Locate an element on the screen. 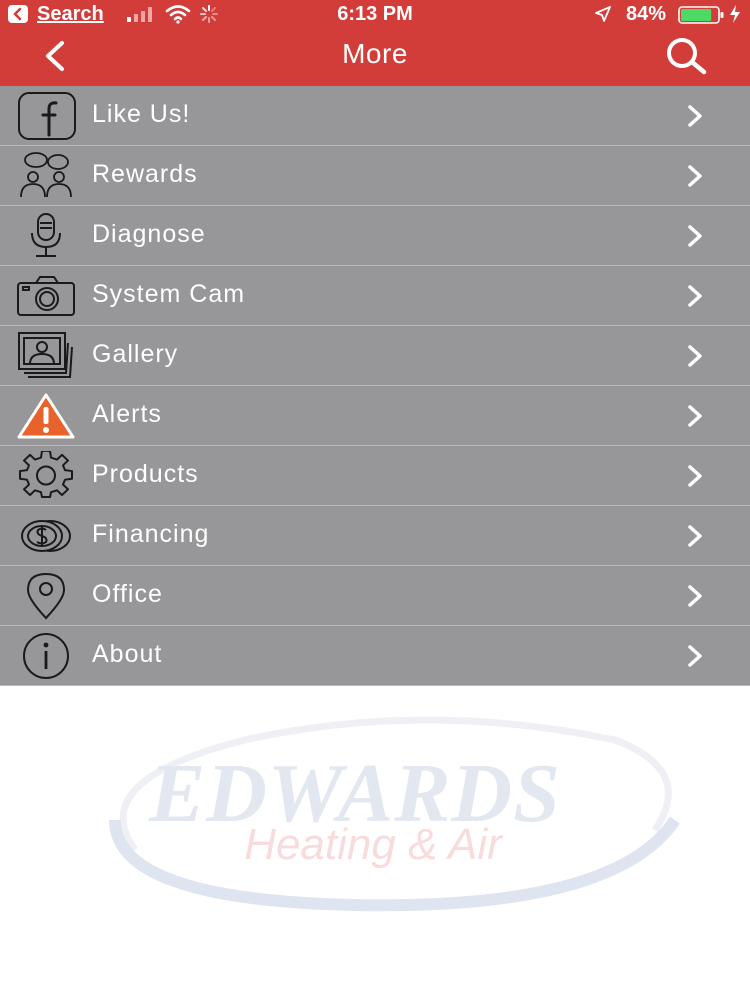  menu-item-label: Office is located at coordinates (127, 594).